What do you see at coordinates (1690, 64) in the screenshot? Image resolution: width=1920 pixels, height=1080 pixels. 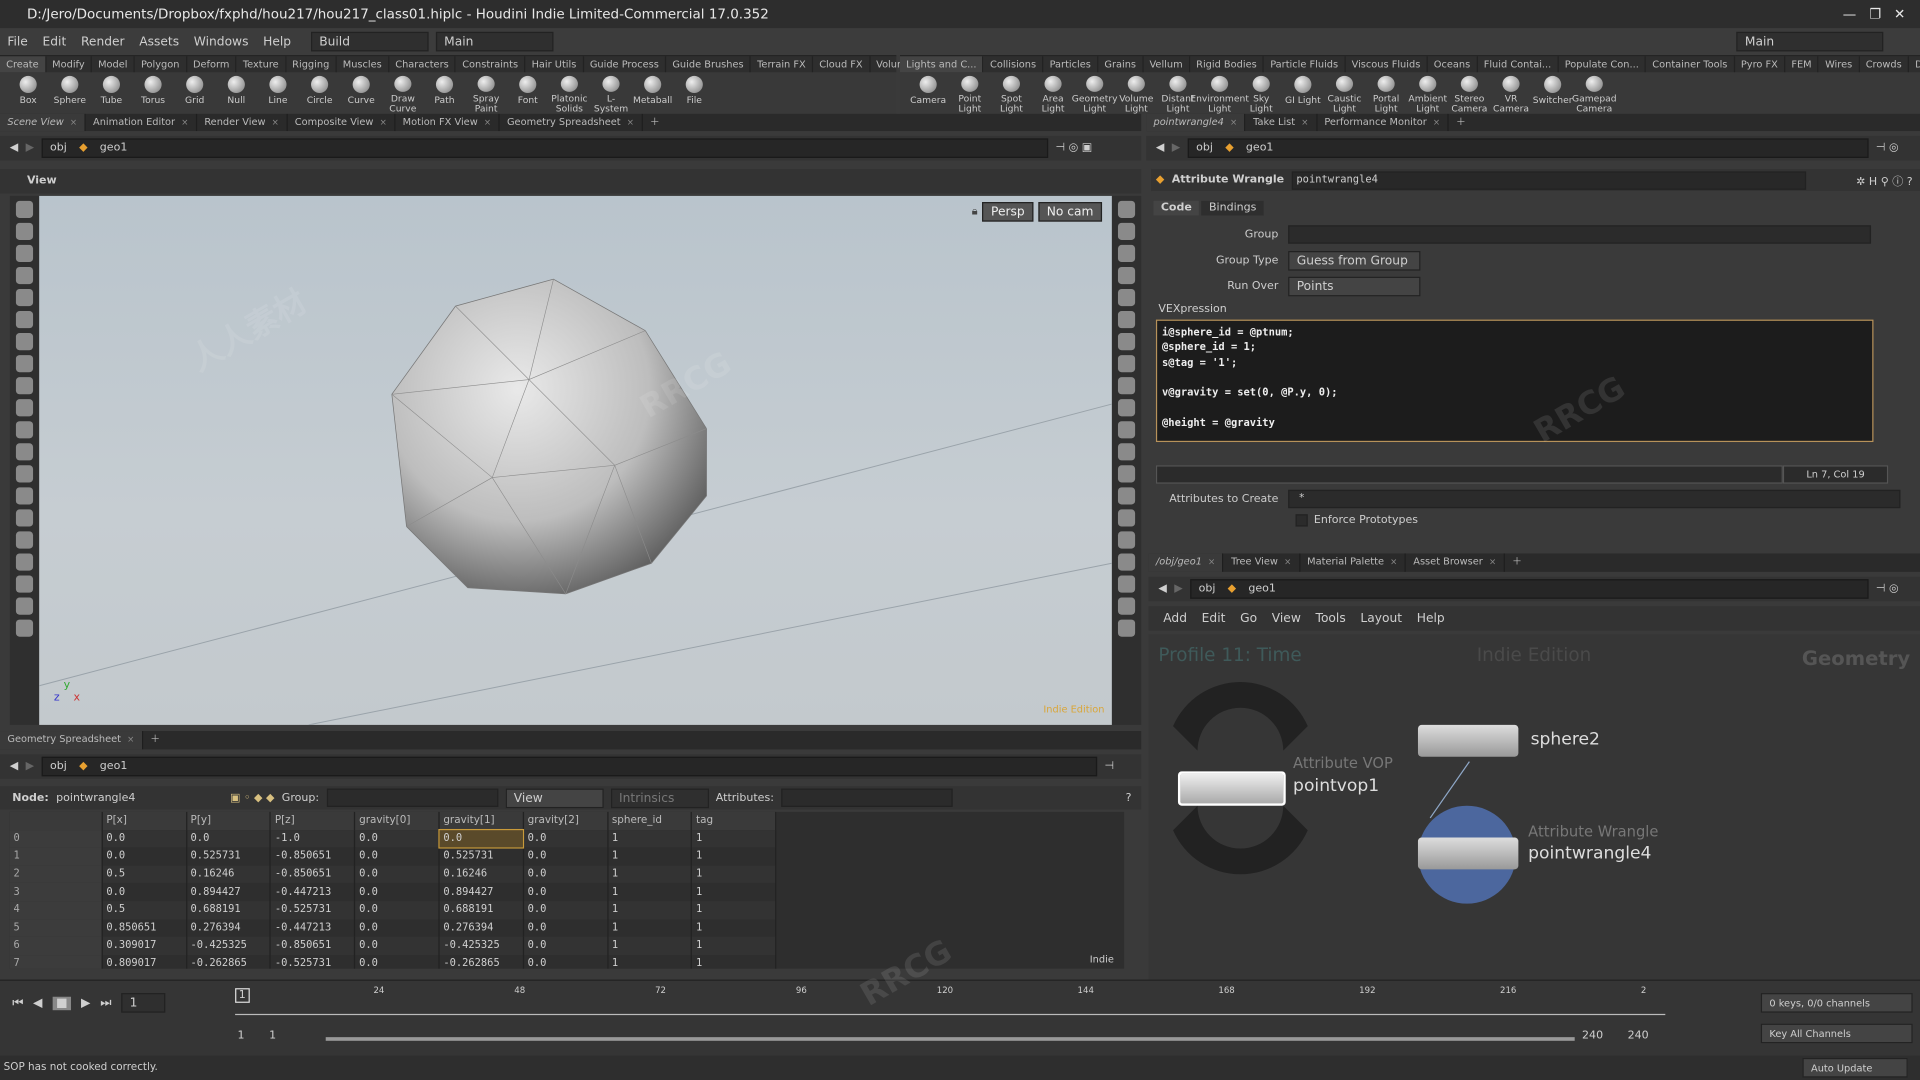 I see `shelf-tab-right-11: Container Tools` at bounding box center [1690, 64].